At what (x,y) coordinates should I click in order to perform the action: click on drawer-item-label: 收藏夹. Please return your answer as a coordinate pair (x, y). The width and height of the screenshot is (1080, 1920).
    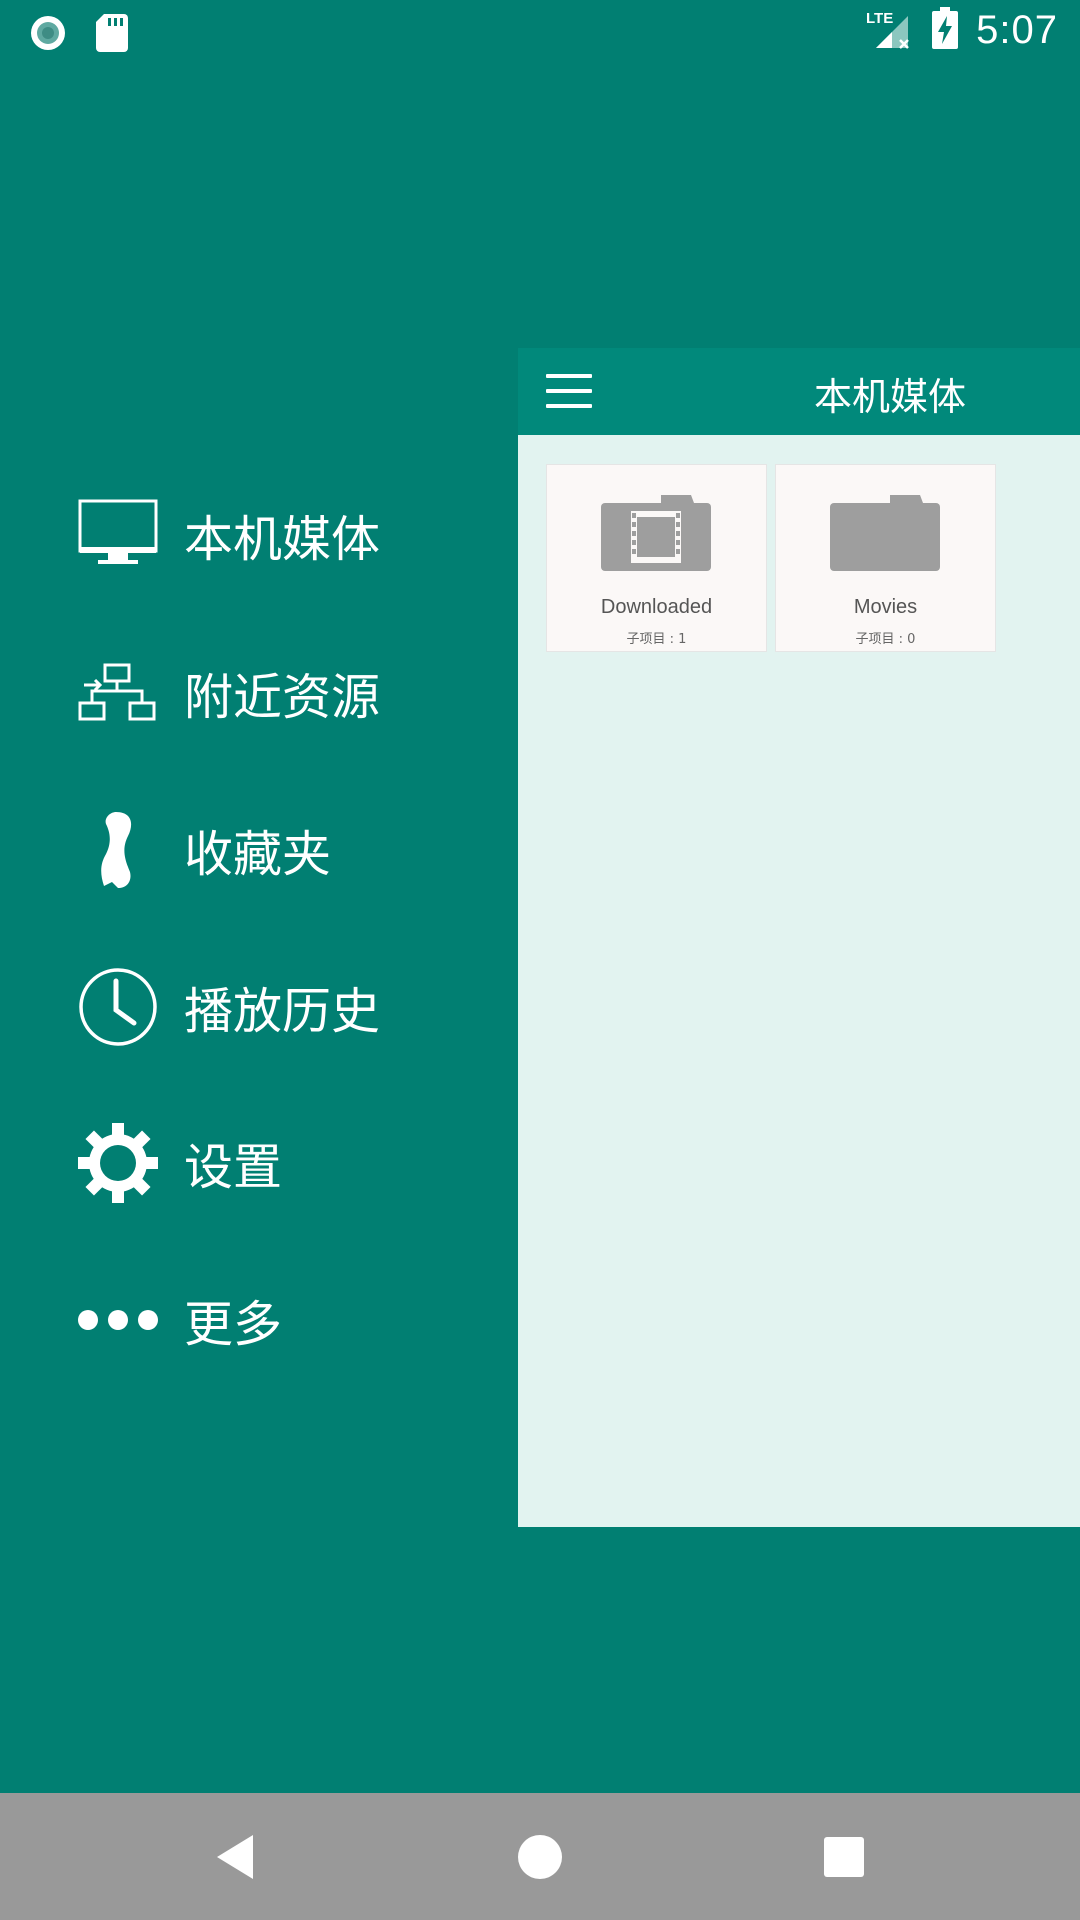
    Looking at the image, I should click on (258, 854).